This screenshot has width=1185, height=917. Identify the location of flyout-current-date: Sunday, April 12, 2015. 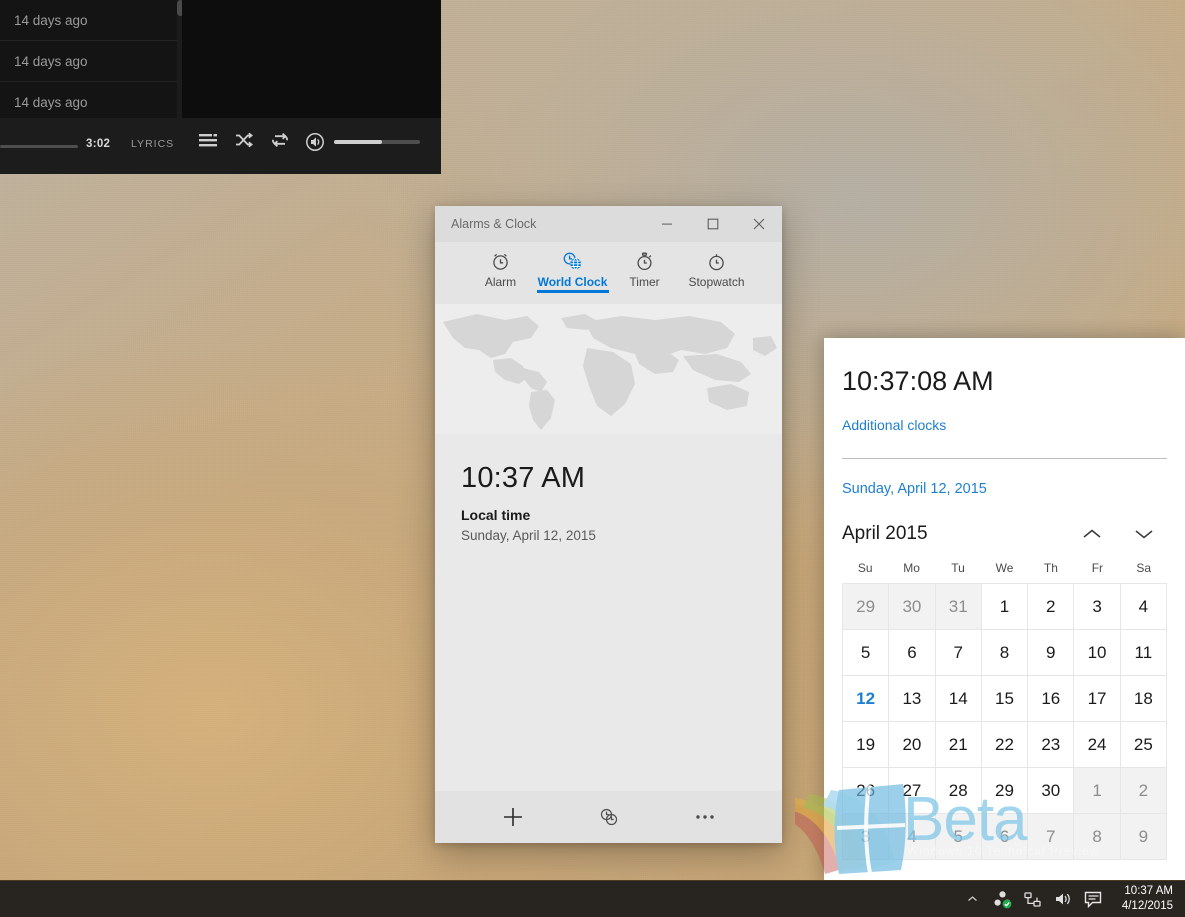
(1004, 478).